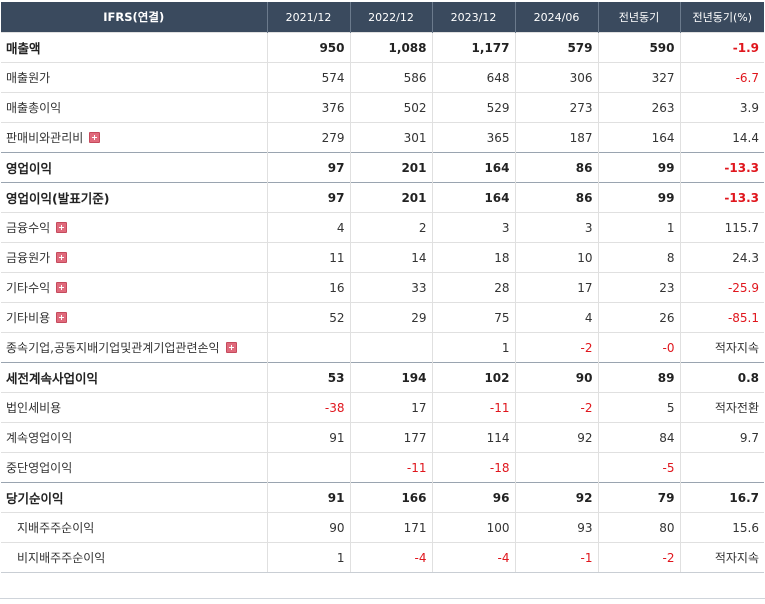  What do you see at coordinates (382, 47) in the screenshot?
I see `table-row: 매출액 950 1,088 1,177 579 590 -1.9` at bounding box center [382, 47].